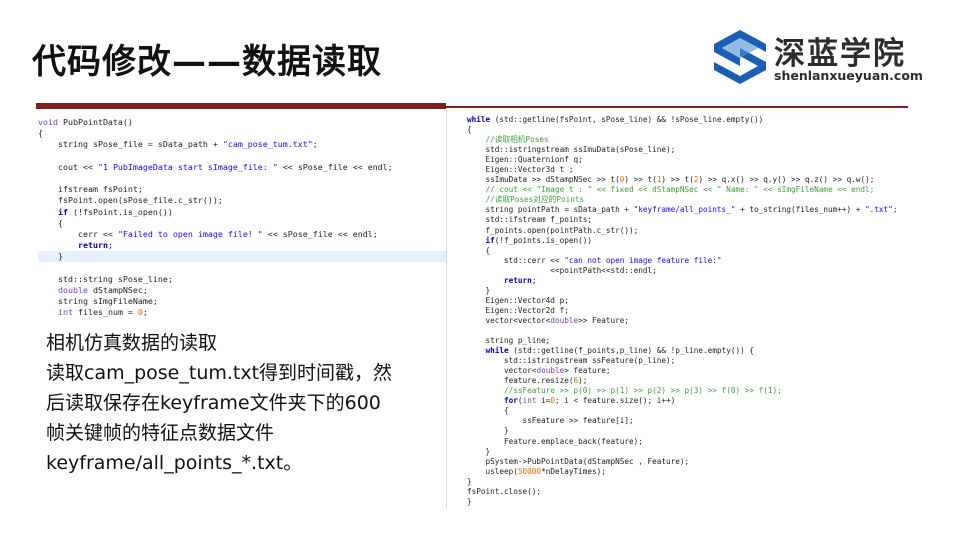 The height and width of the screenshot is (540, 960). What do you see at coordinates (160, 433) in the screenshot?
I see `description-line: 帧关键帧的特征点数据文件` at bounding box center [160, 433].